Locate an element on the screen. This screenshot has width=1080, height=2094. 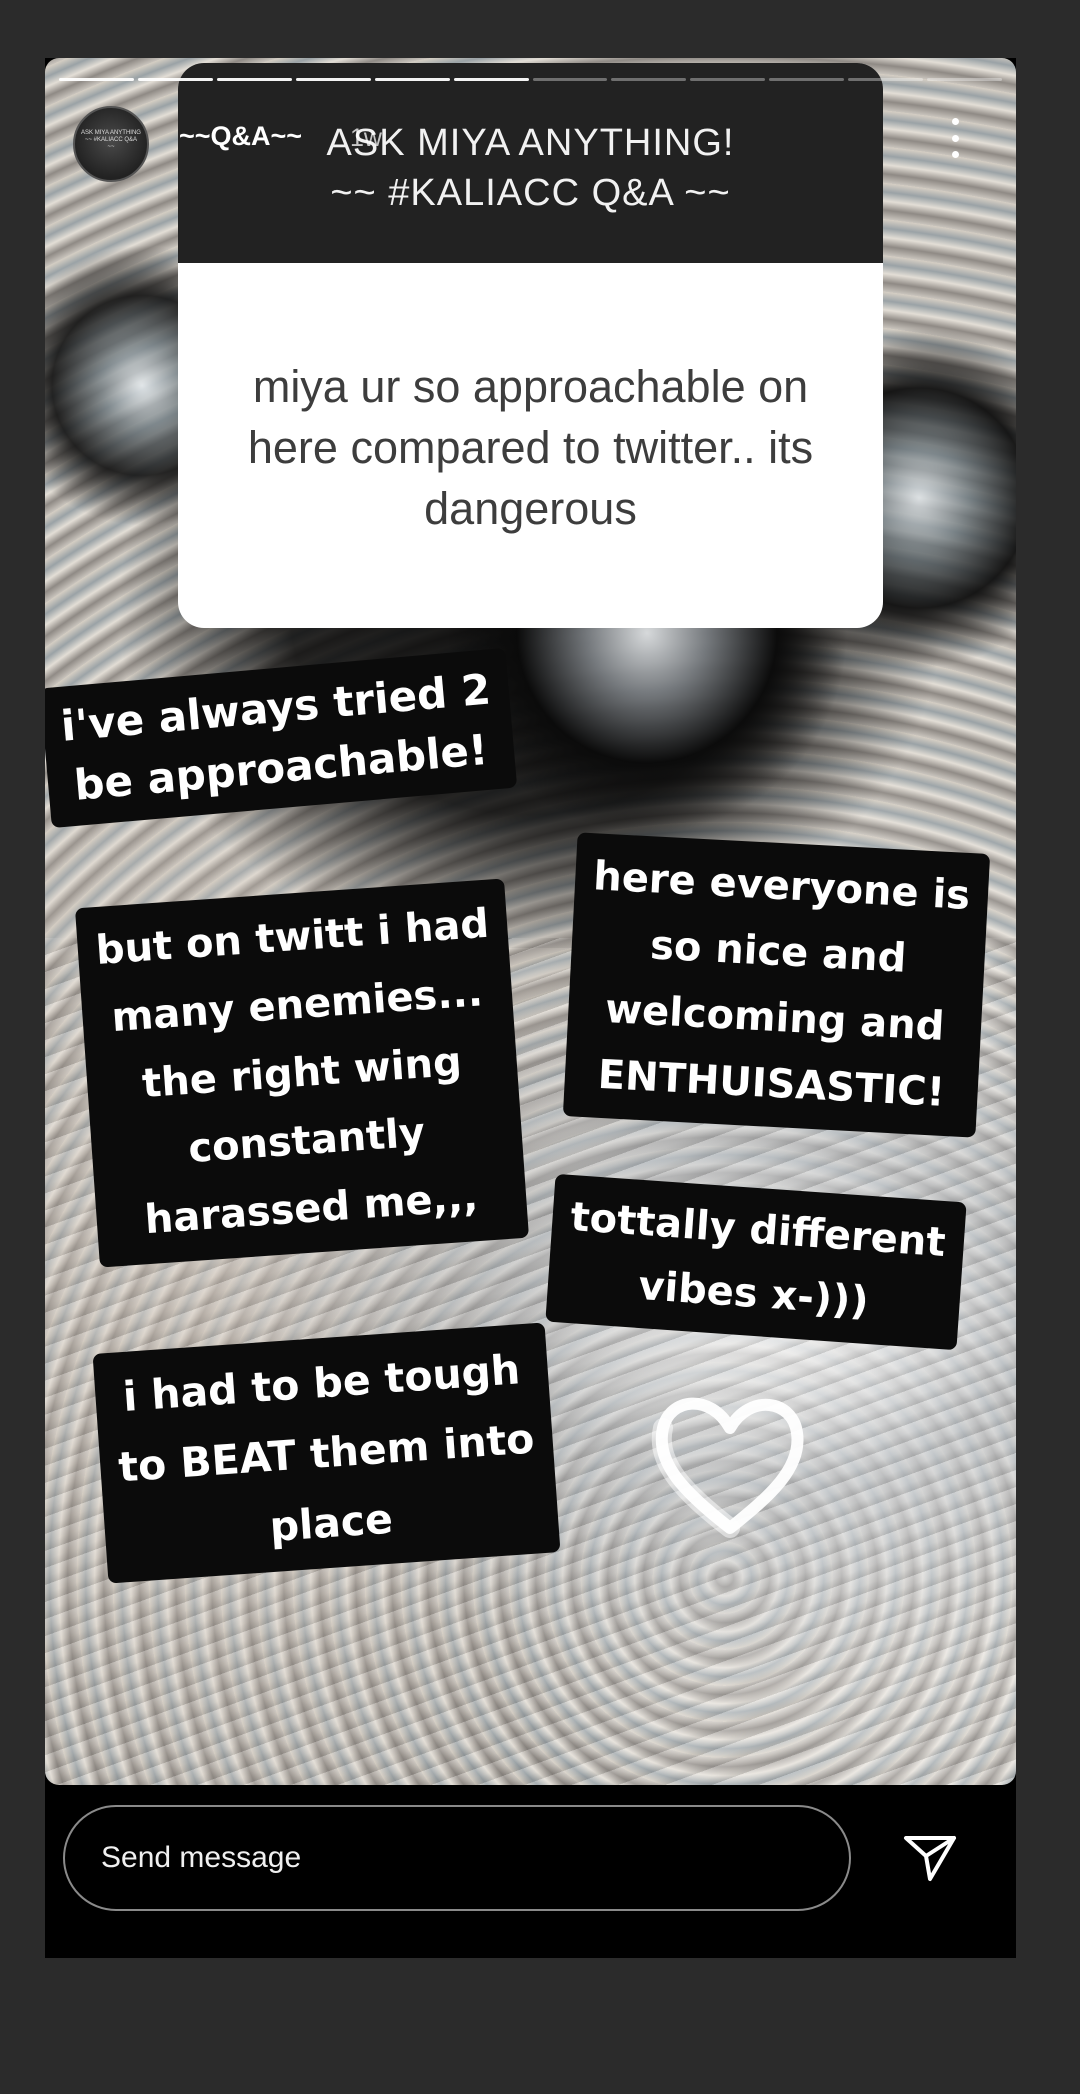
caption-4: tottally different vibes x-))) is located at coordinates (756, 1262).